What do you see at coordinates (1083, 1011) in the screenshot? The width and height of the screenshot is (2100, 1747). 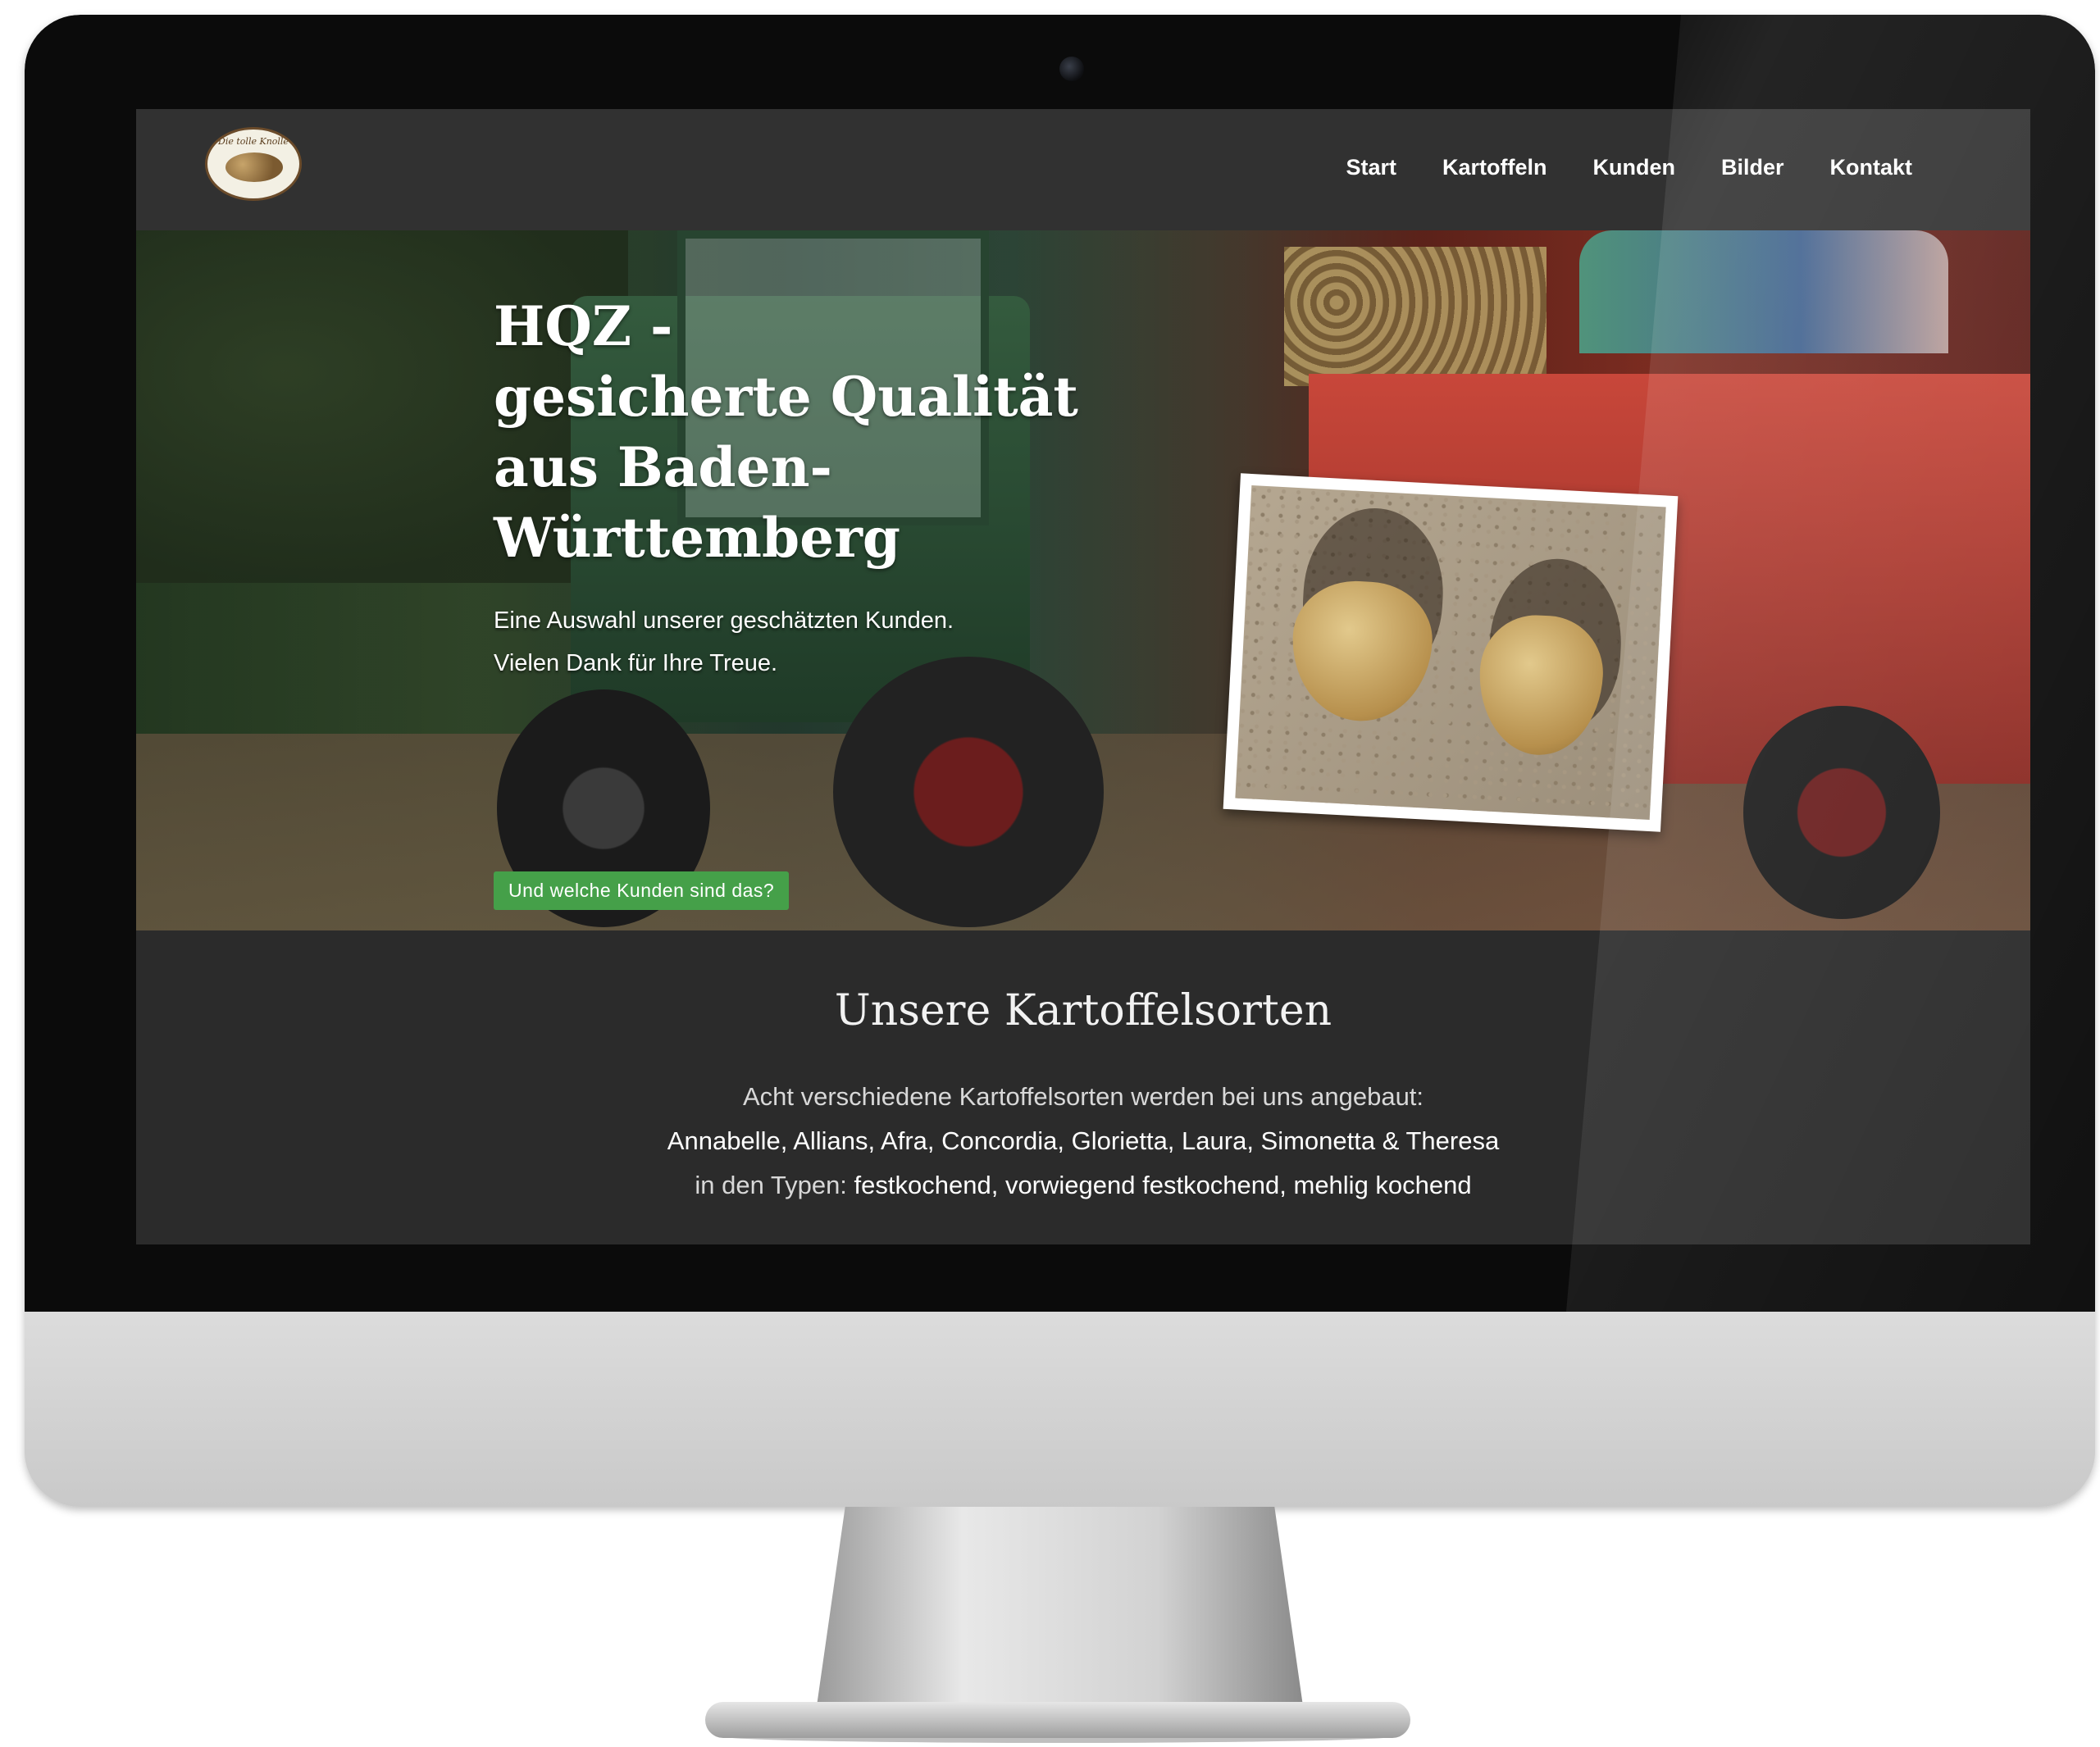 I see `section-title: Unsere Kartoffelsorten` at bounding box center [1083, 1011].